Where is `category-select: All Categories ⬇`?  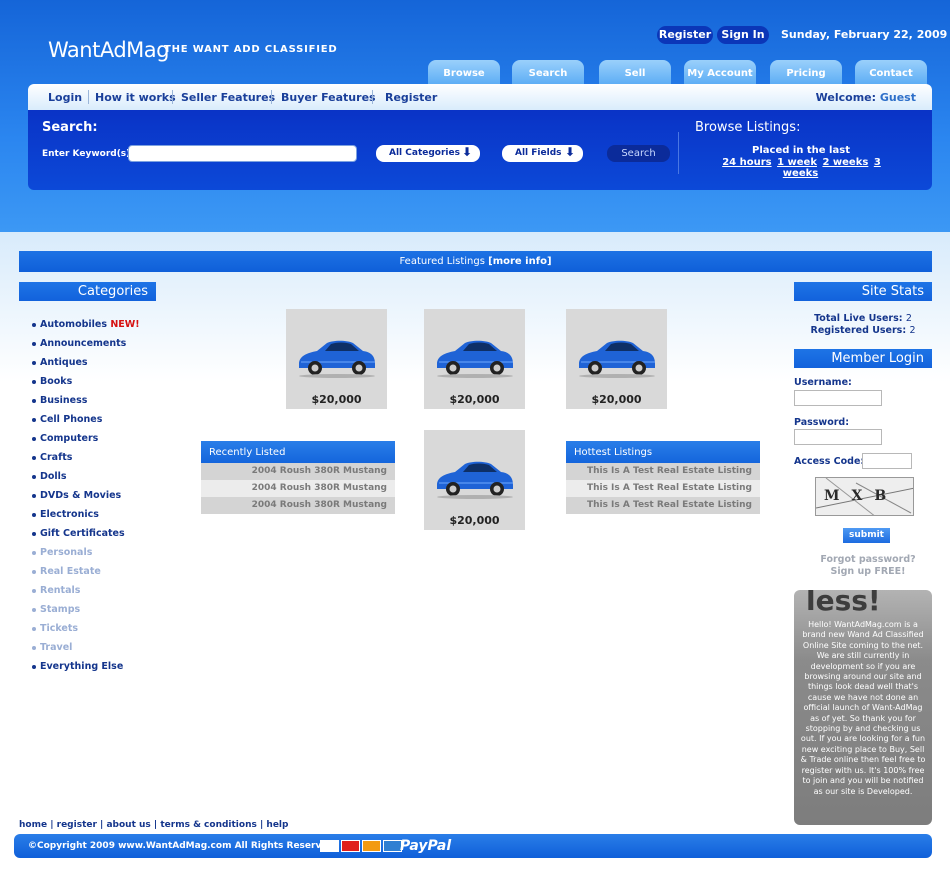
category-select: All Categories ⬇ is located at coordinates (428, 153).